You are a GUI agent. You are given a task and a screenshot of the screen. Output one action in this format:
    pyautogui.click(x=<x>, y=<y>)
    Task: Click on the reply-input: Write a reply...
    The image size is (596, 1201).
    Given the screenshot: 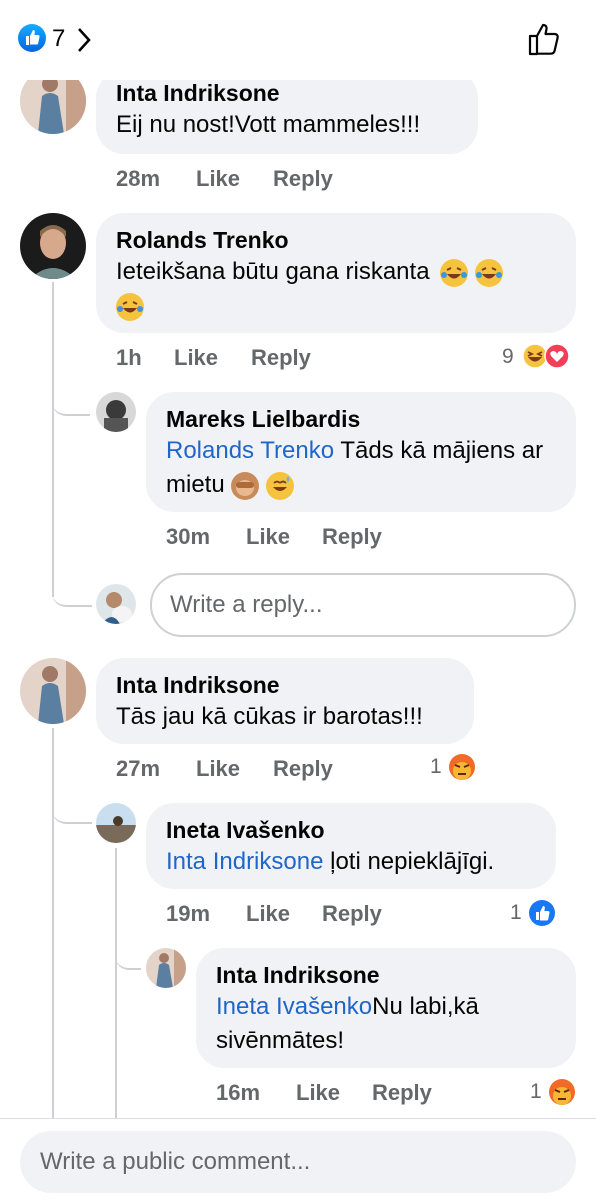 What is the action you would take?
    pyautogui.click(x=363, y=605)
    